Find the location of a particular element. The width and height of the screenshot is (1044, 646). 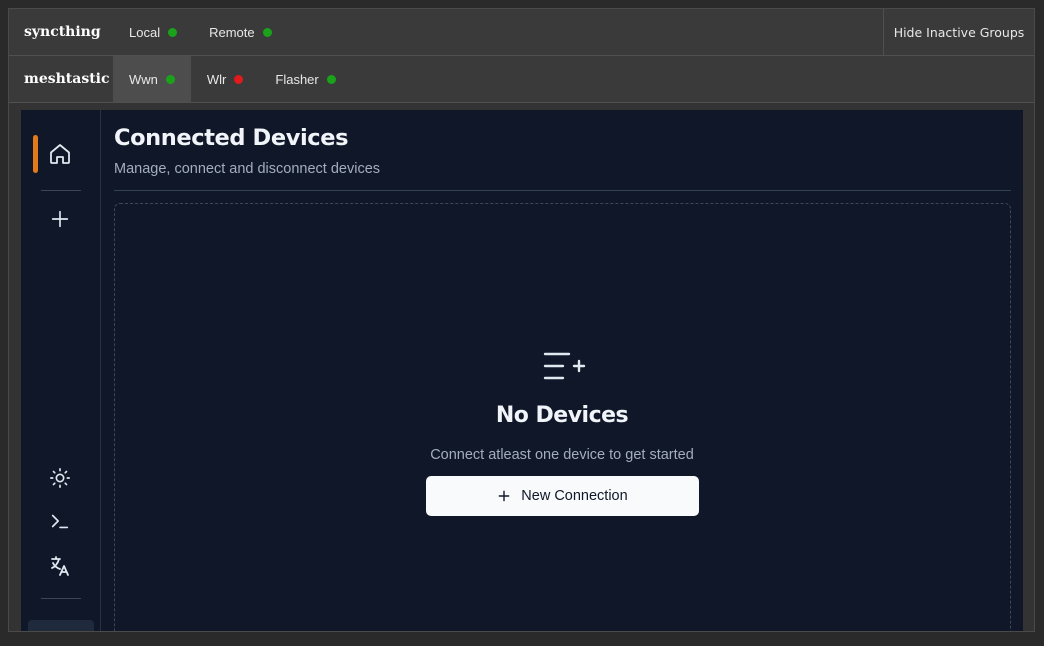

group-row-meshtastic: meshtastic Wwn Wlr Flasher is located at coordinates (521, 79).